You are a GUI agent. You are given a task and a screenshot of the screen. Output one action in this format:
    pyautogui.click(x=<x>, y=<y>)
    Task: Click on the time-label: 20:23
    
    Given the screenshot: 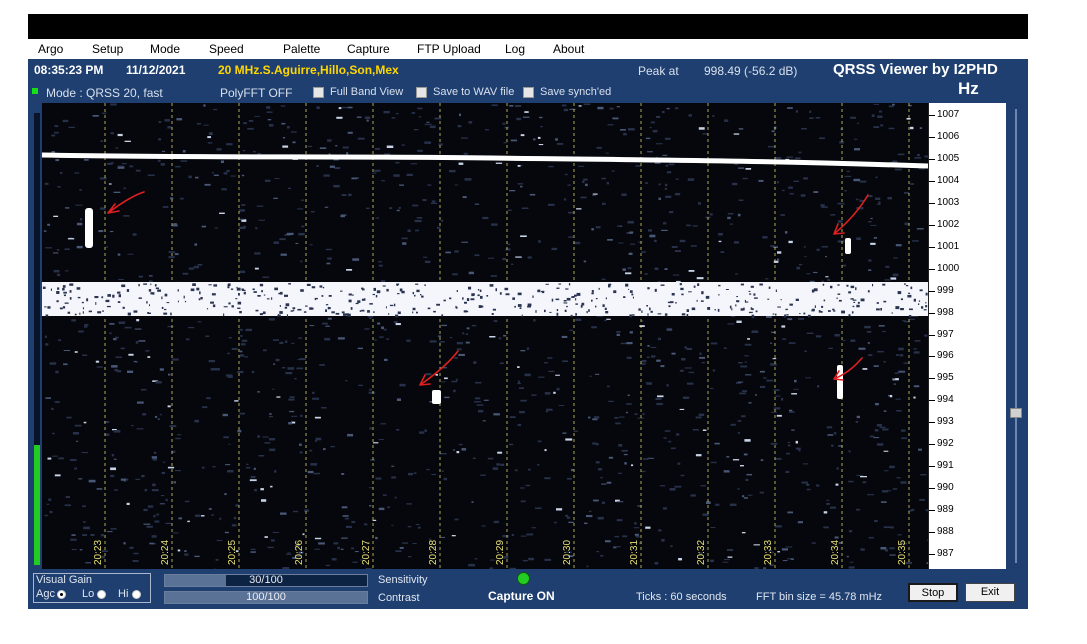 What is the action you would take?
    pyautogui.click(x=98, y=552)
    